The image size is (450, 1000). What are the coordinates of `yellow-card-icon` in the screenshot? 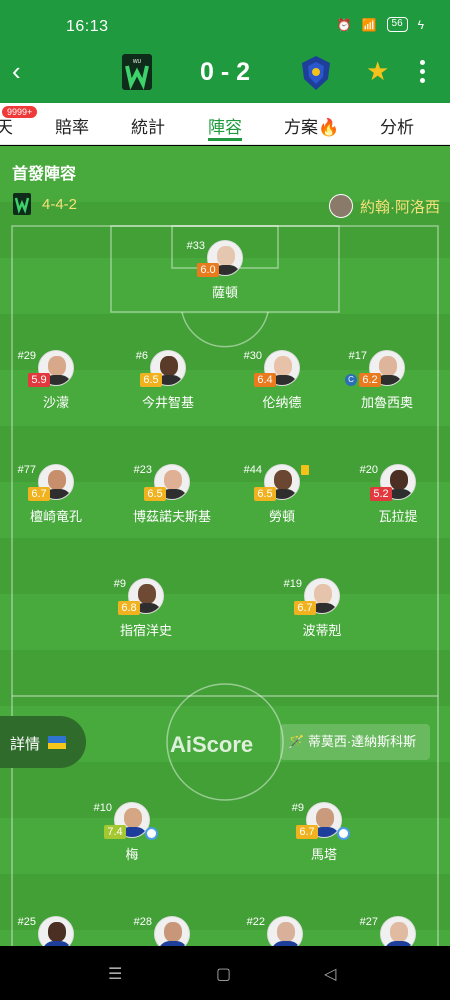 It's located at (305, 470).